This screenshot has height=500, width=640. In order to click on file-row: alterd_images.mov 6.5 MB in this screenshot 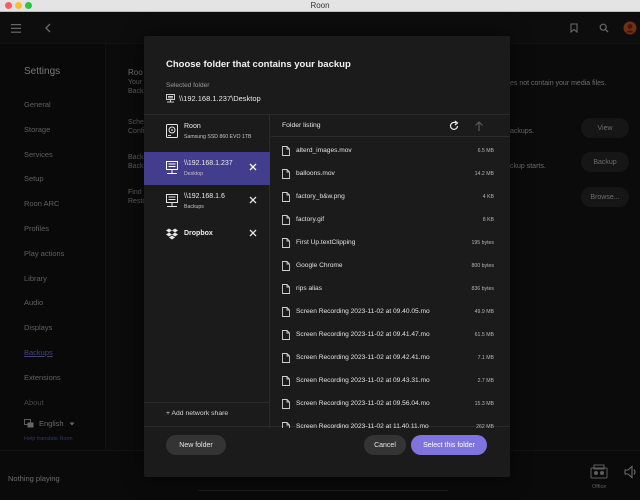, I will do `click(390, 151)`.